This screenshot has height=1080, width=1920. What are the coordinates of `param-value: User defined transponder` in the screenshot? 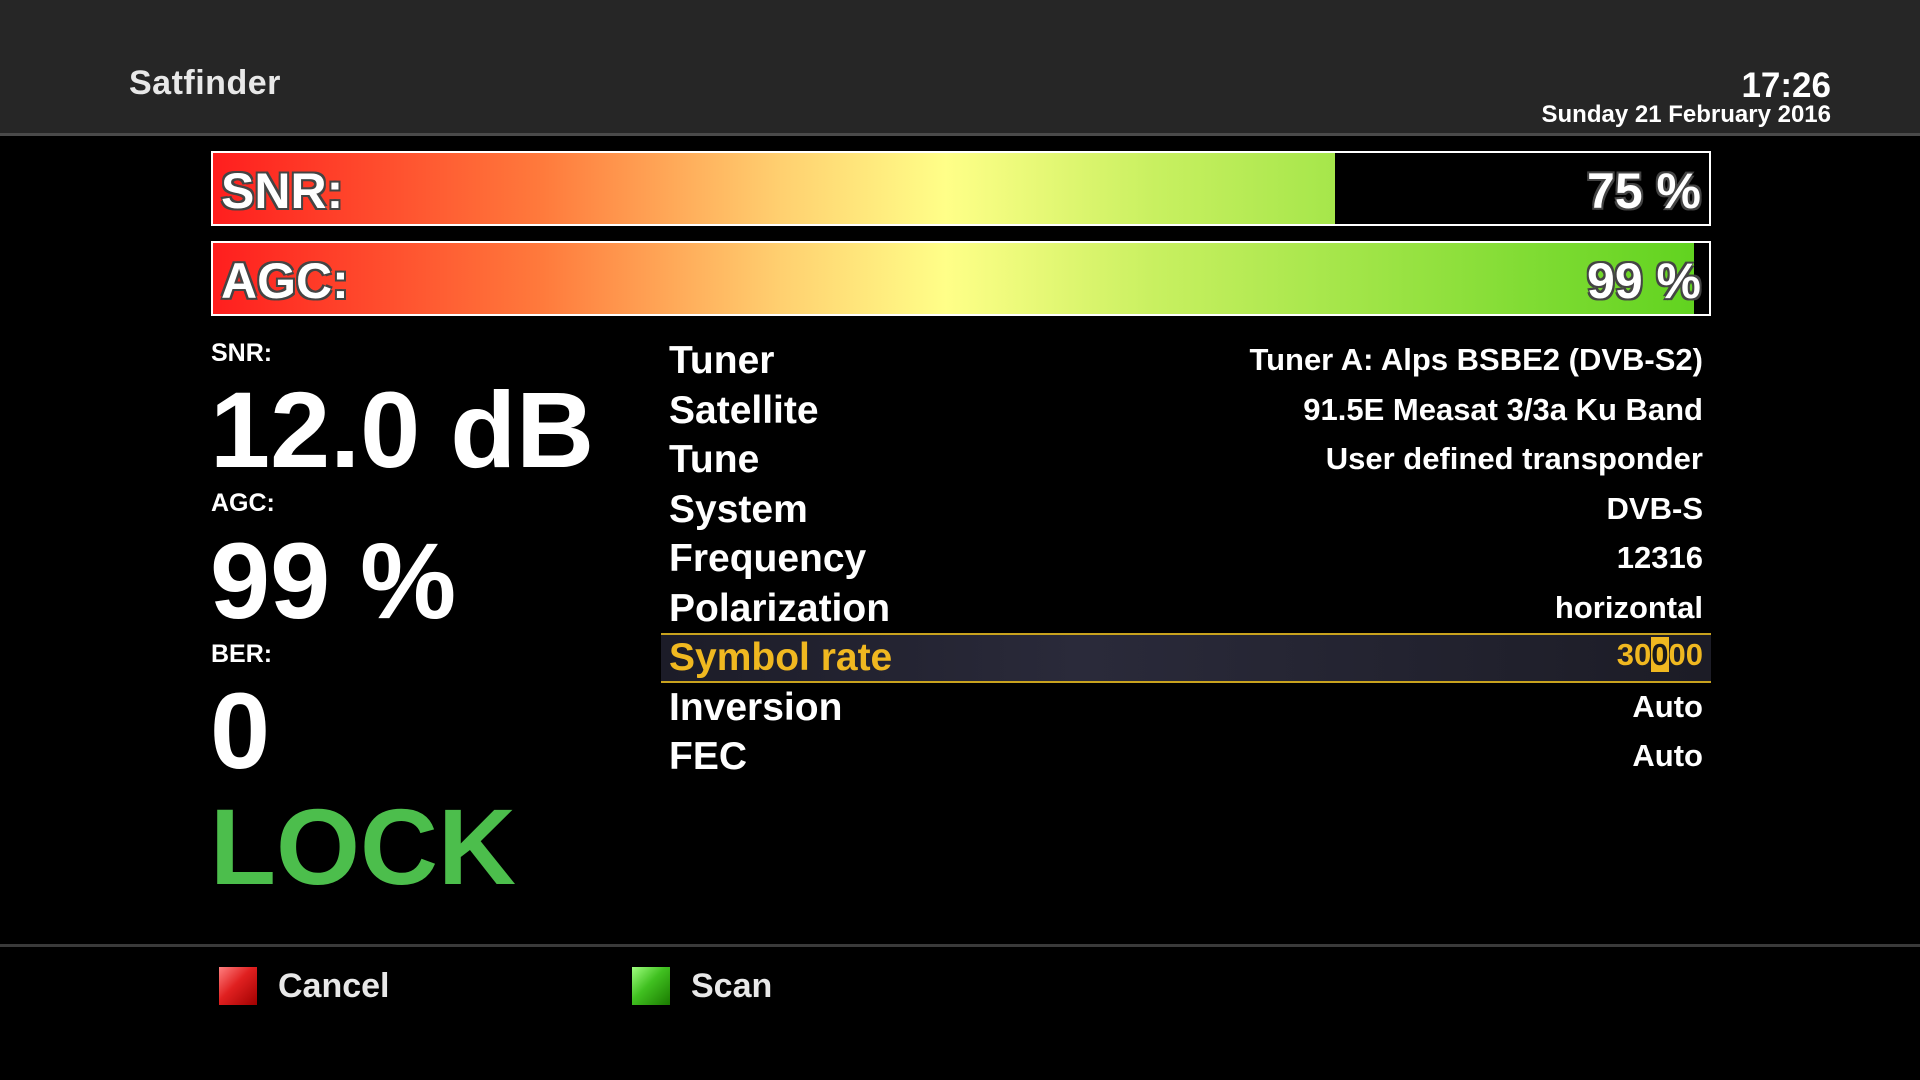 It's located at (1514, 458).